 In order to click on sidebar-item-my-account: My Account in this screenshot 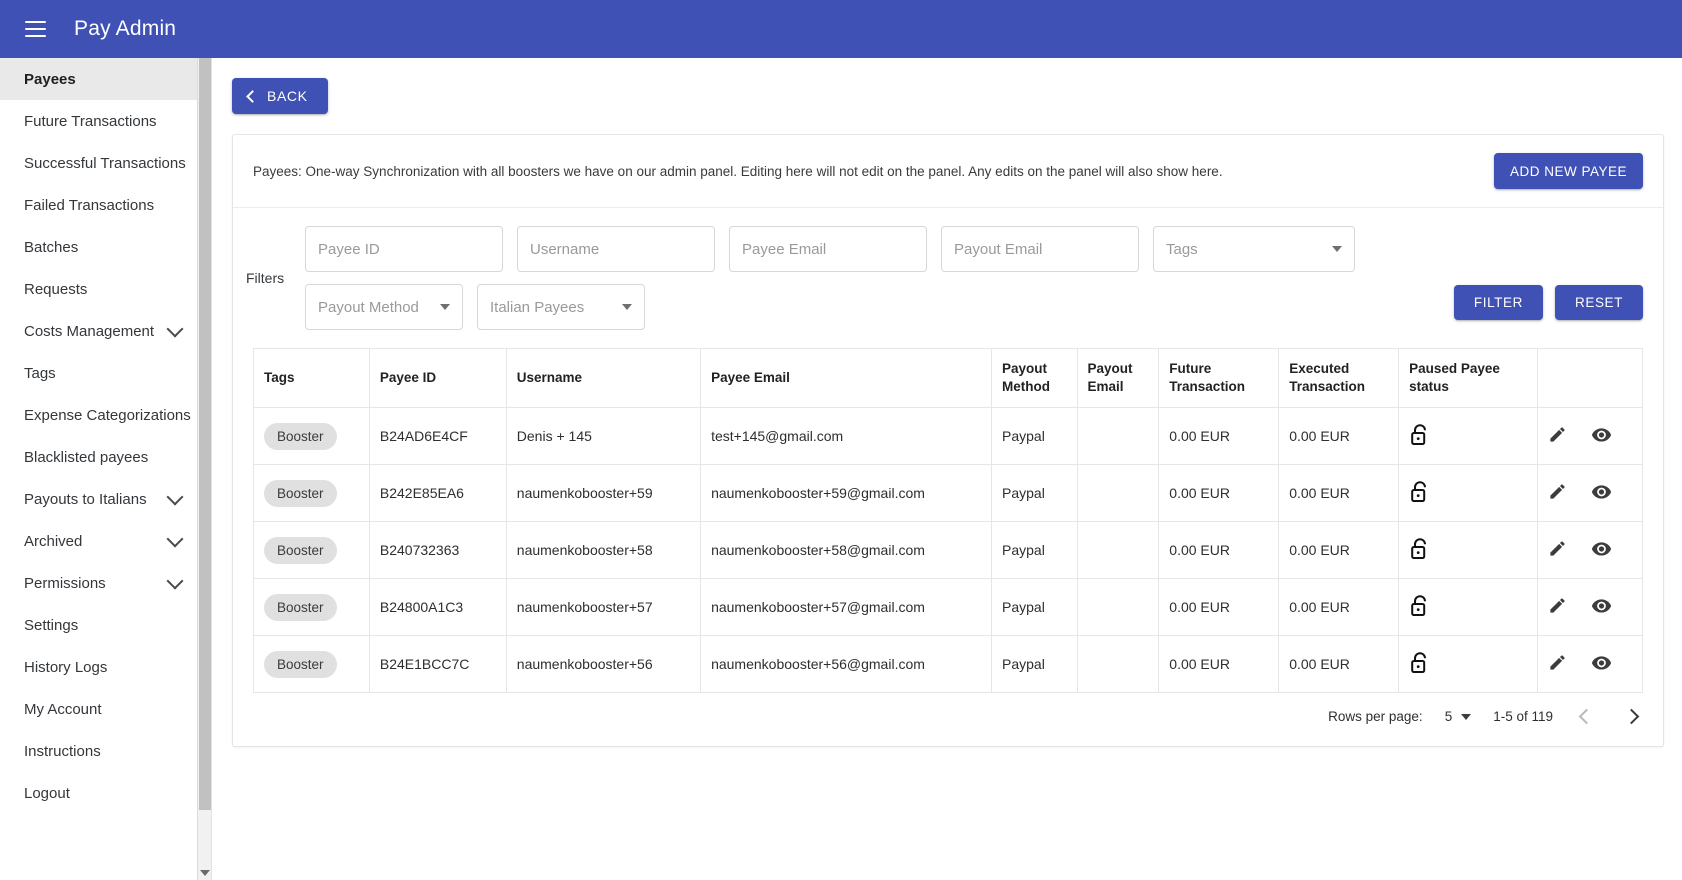, I will do `click(105, 709)`.